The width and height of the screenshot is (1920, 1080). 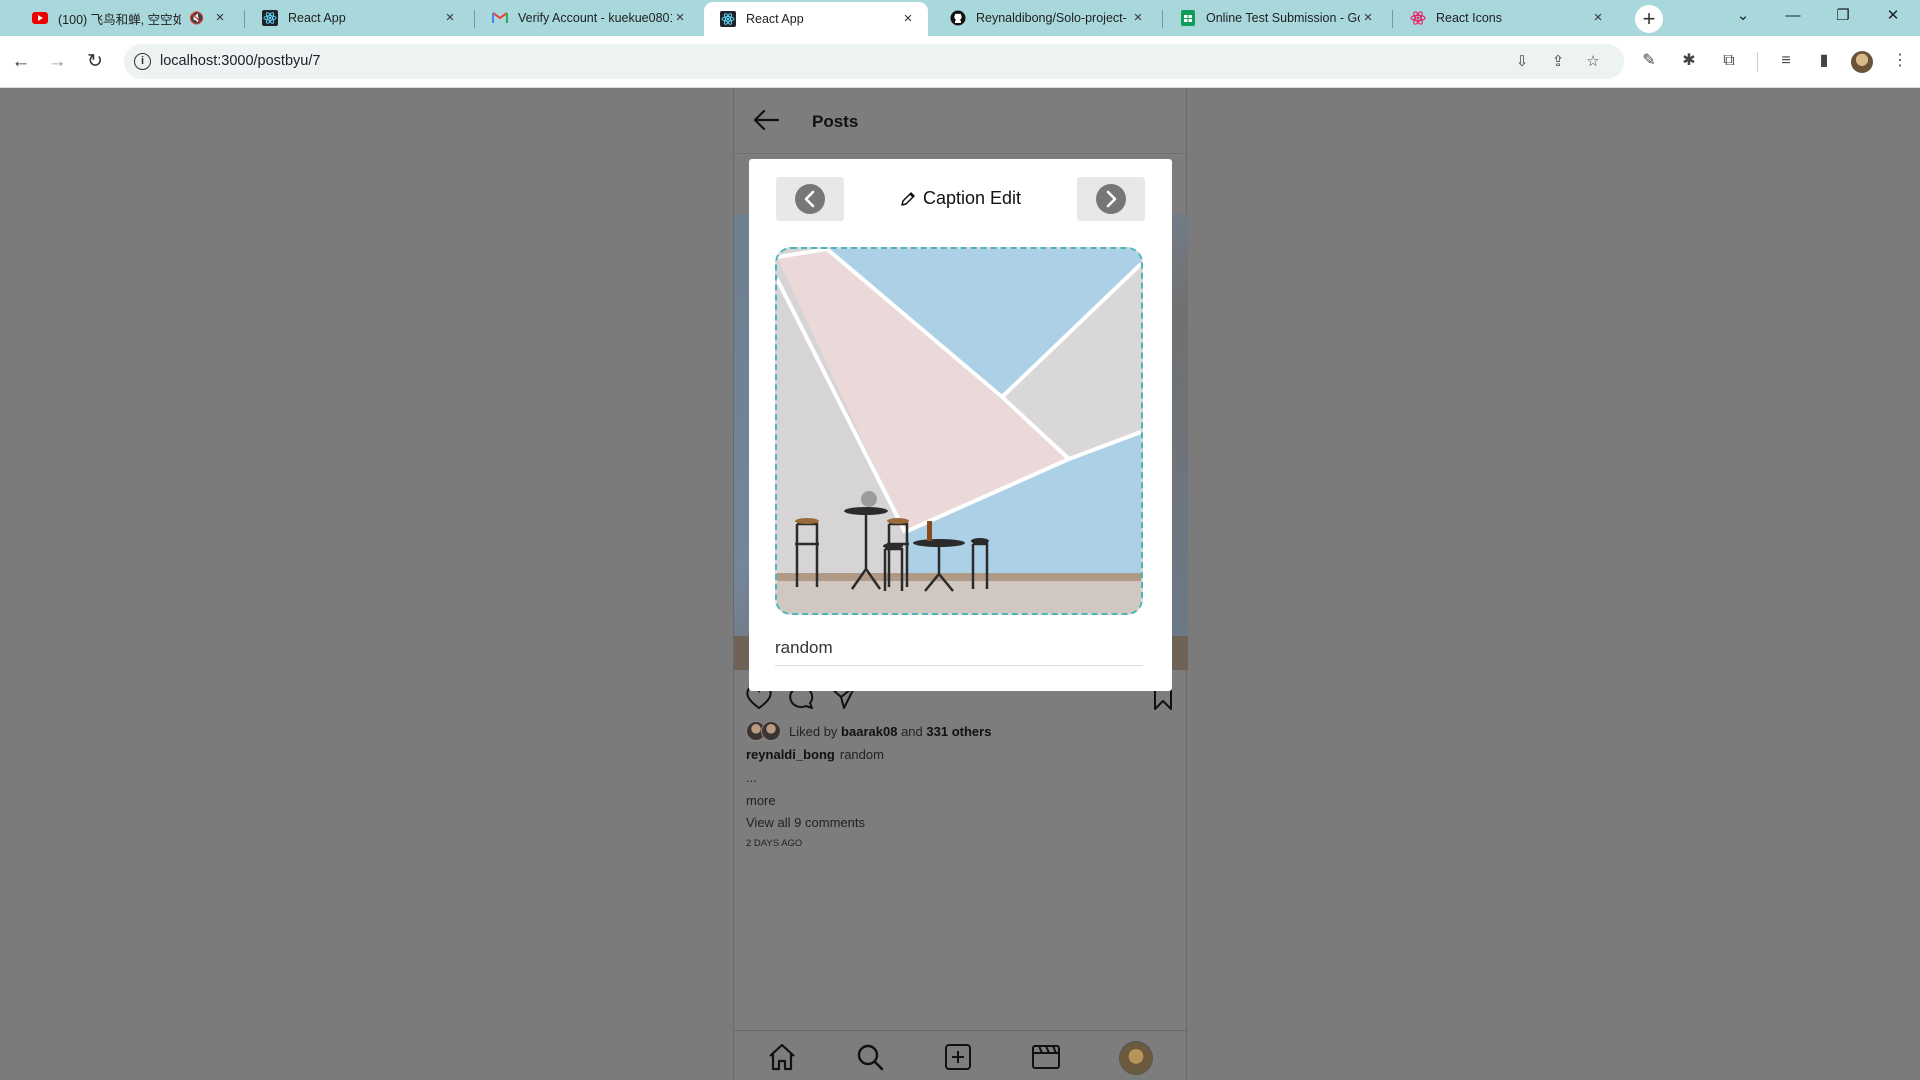 What do you see at coordinates (1824, 61) in the screenshot?
I see `side-panel-icon: ▮` at bounding box center [1824, 61].